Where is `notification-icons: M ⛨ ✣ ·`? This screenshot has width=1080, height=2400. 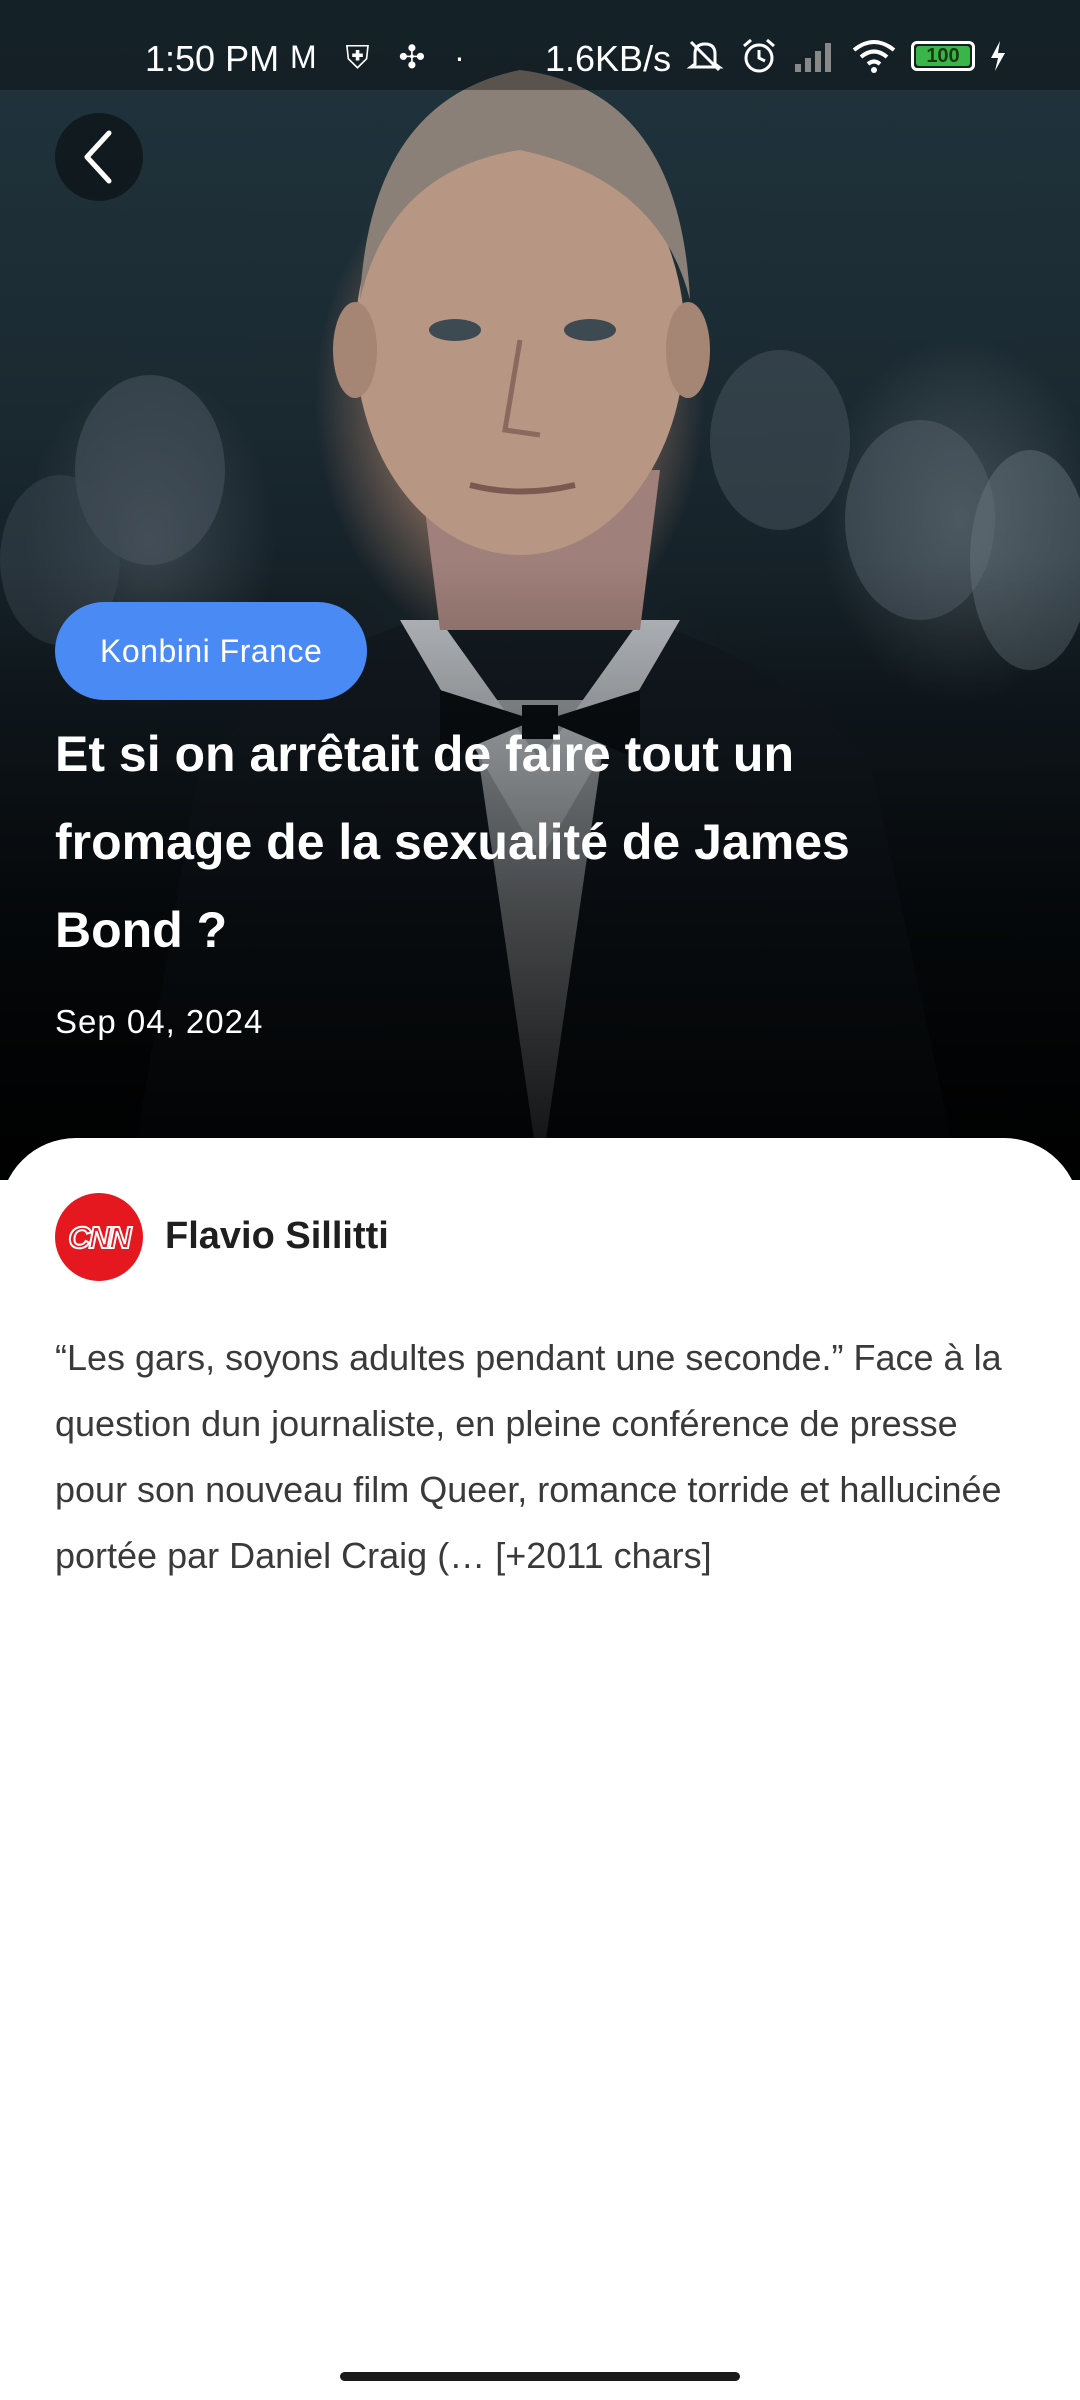
notification-icons: M ⛨ ✣ · is located at coordinates (382, 57).